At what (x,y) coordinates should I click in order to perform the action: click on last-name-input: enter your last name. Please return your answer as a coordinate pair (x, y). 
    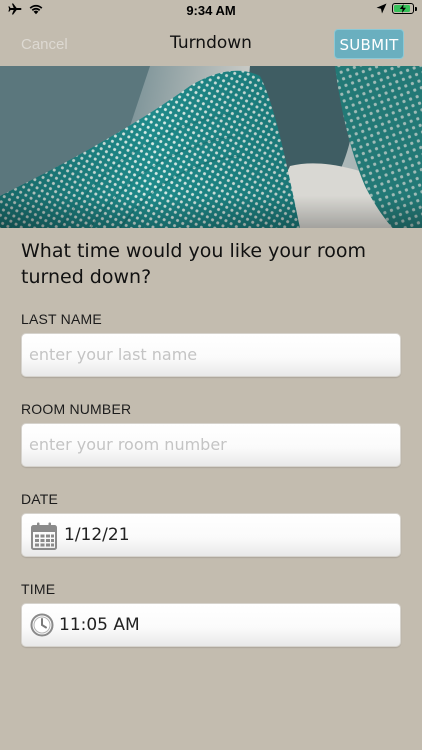
    Looking at the image, I should click on (211, 355).